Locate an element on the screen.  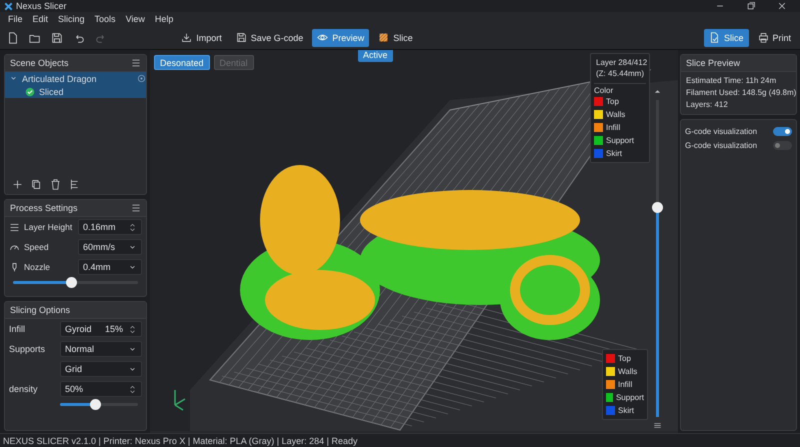
spin-field: Gyroid 15% is located at coordinates (101, 329).